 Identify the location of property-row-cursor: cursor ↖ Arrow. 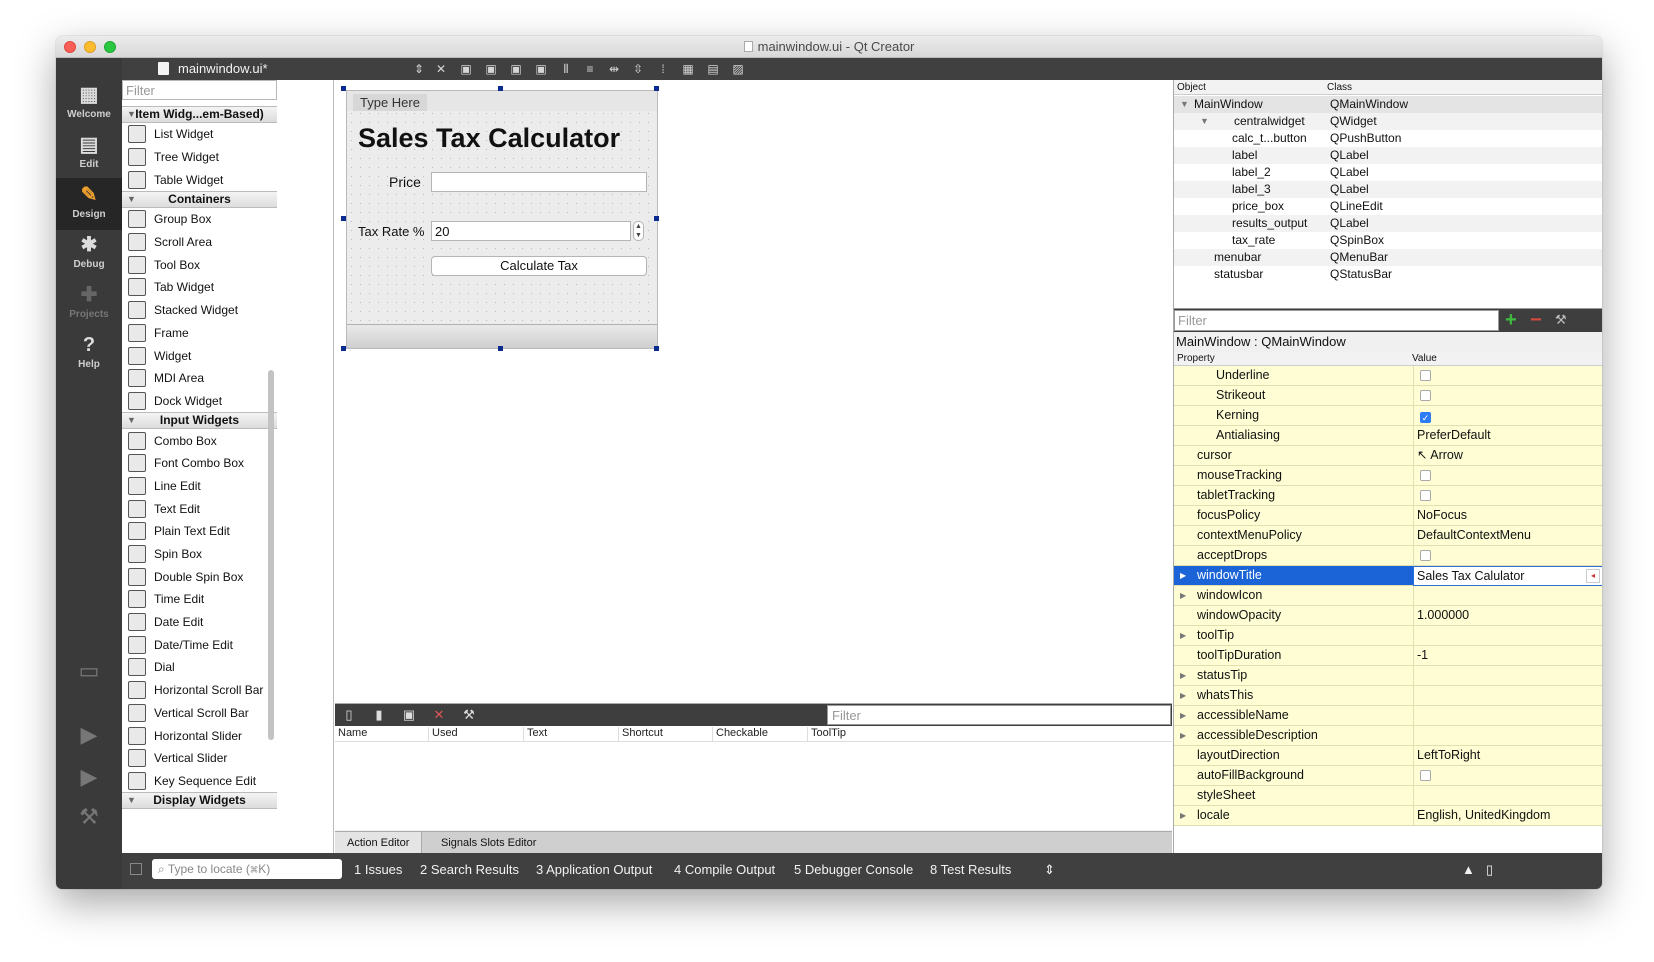
(1388, 456).